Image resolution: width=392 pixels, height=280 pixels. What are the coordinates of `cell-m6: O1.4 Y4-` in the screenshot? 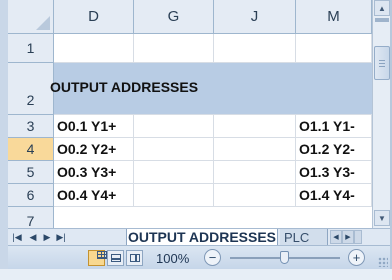 It's located at (334, 195).